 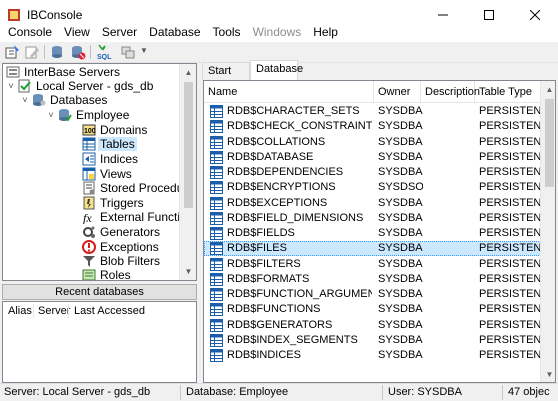 What do you see at coordinates (63, 72) in the screenshot?
I see `tree-node-interbase-servers: InterBase Servers` at bounding box center [63, 72].